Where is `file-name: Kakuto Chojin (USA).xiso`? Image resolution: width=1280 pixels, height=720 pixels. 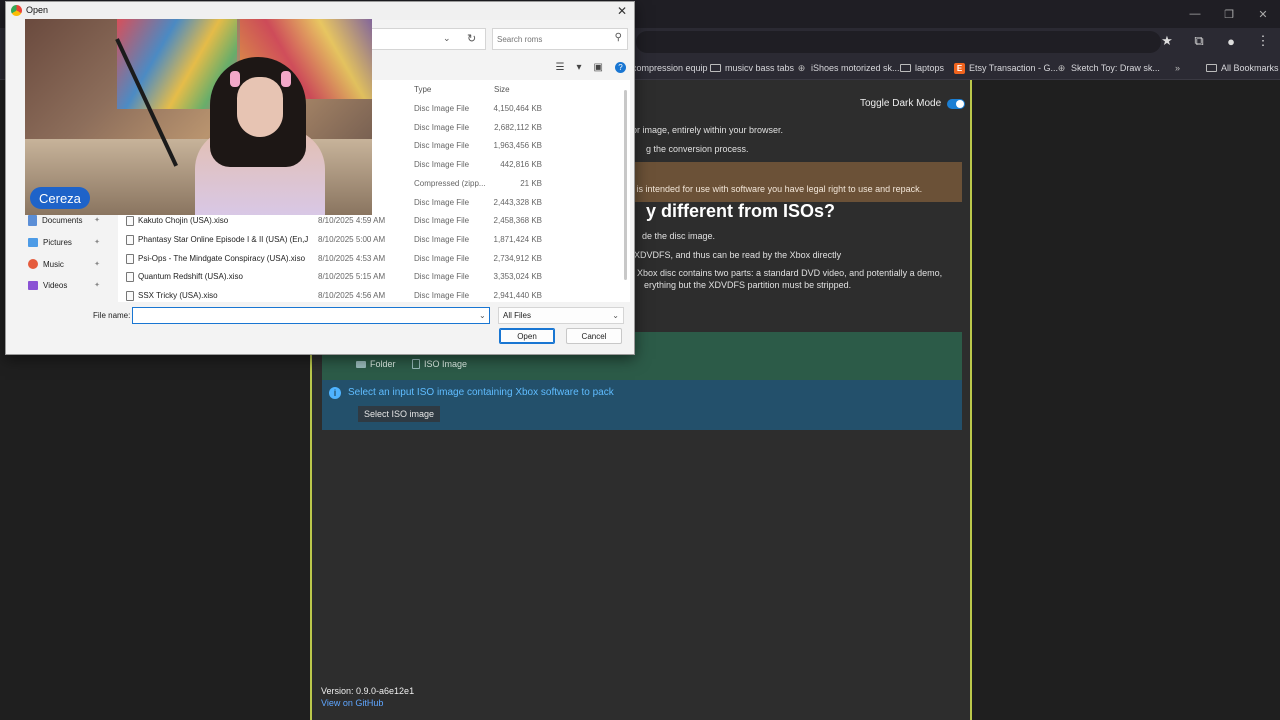
file-name: Kakuto Chojin (USA).xiso is located at coordinates (183, 221).